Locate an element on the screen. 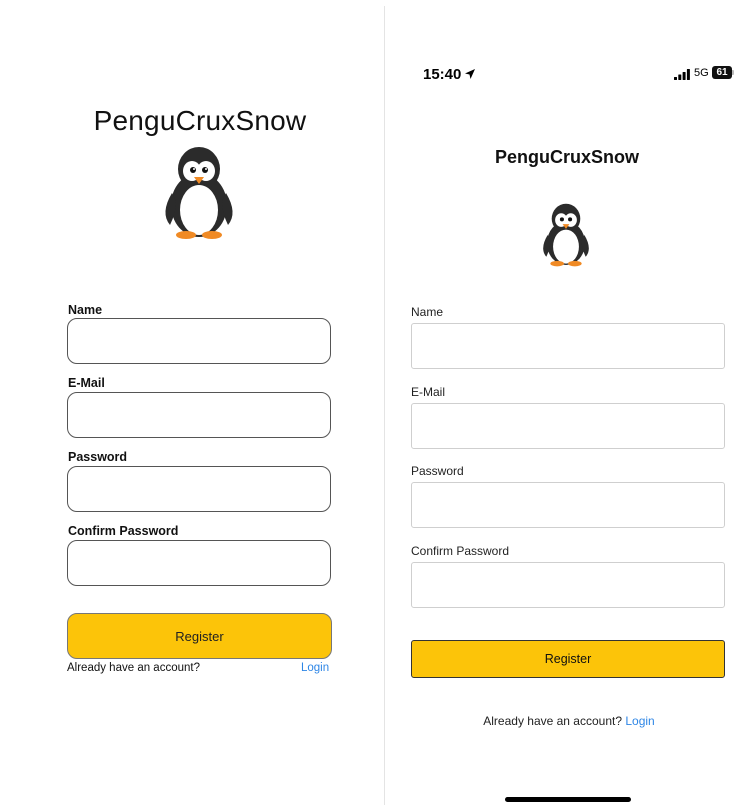 The image size is (739, 805). already-have-account-row: Already have an account? Login is located at coordinates (562, 721).